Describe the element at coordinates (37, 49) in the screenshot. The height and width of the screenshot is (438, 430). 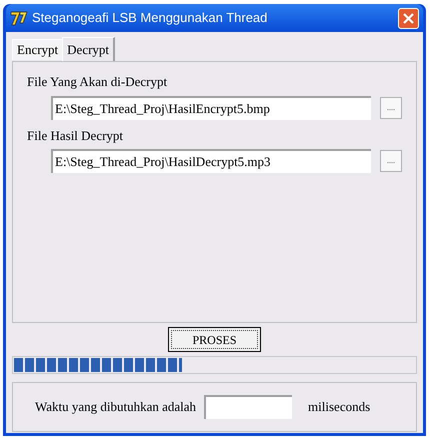
I see `tab: Encrypt` at that location.